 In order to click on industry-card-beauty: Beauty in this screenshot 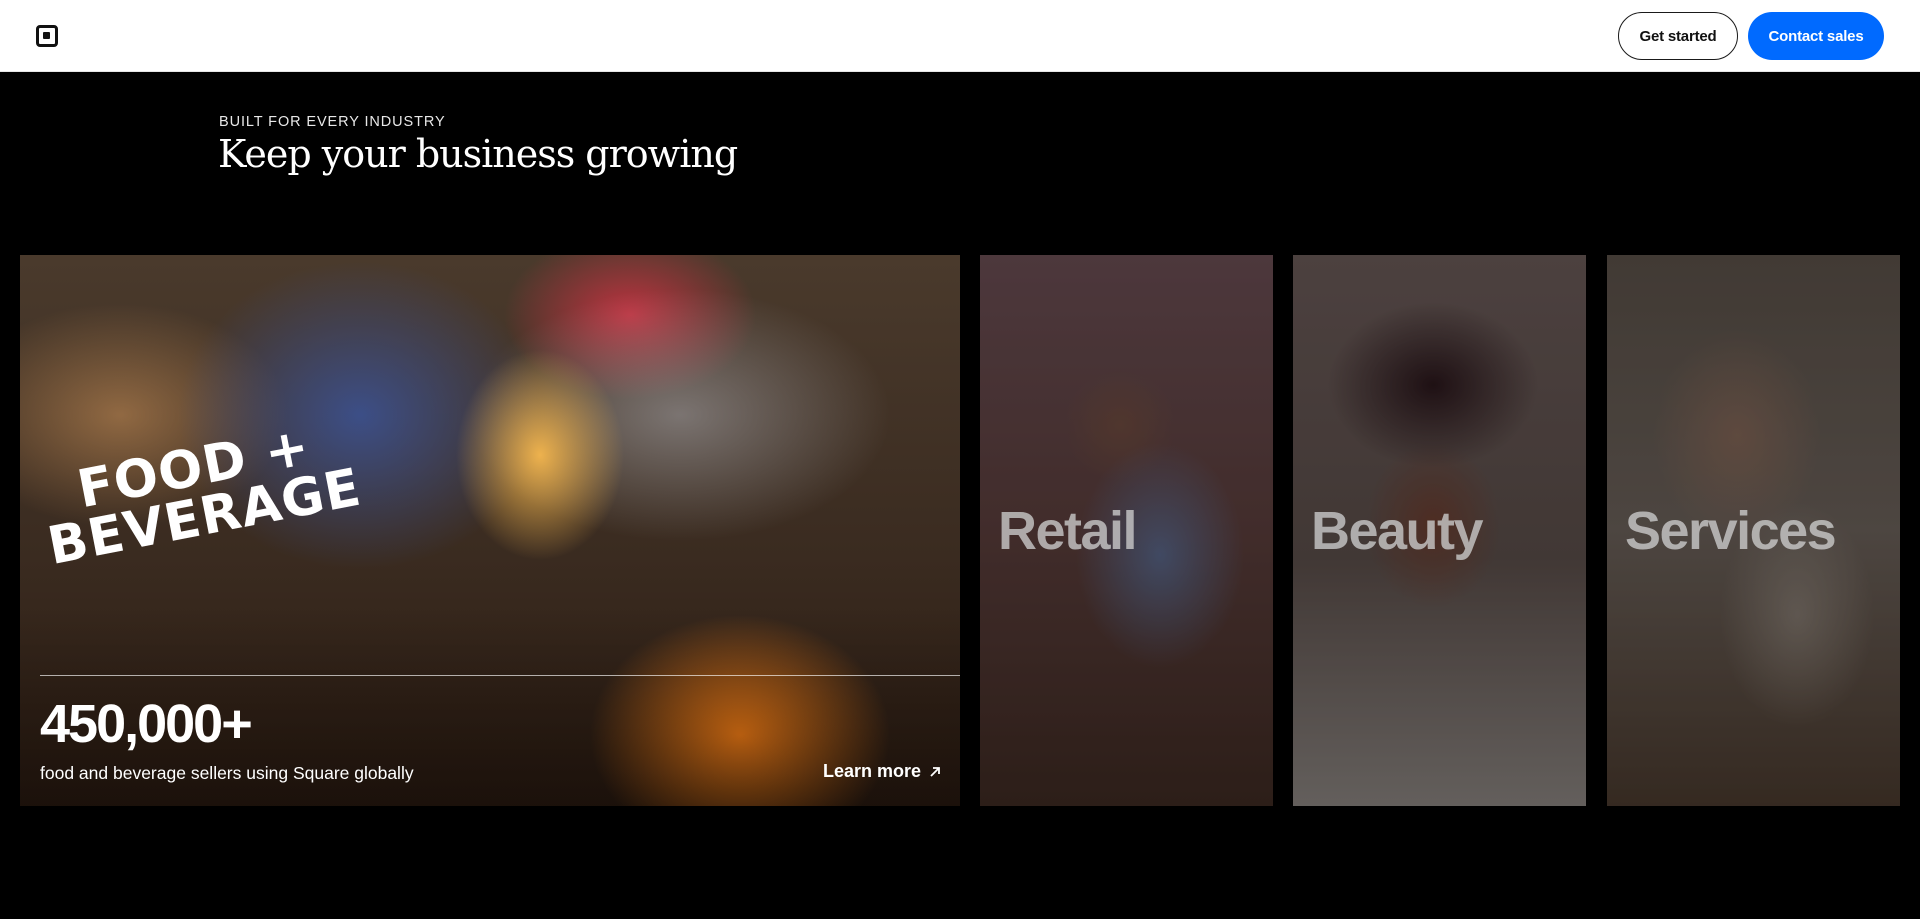, I will do `click(1439, 530)`.